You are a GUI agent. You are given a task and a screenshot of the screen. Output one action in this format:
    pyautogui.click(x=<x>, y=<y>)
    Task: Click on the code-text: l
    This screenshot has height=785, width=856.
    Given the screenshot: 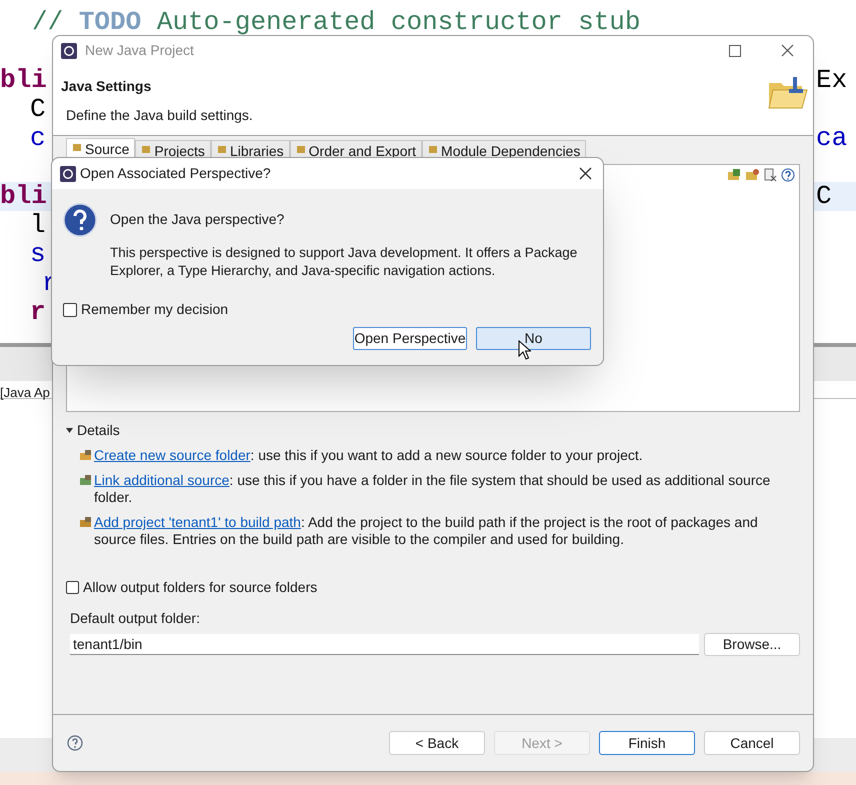 What is the action you would take?
    pyautogui.click(x=38, y=225)
    